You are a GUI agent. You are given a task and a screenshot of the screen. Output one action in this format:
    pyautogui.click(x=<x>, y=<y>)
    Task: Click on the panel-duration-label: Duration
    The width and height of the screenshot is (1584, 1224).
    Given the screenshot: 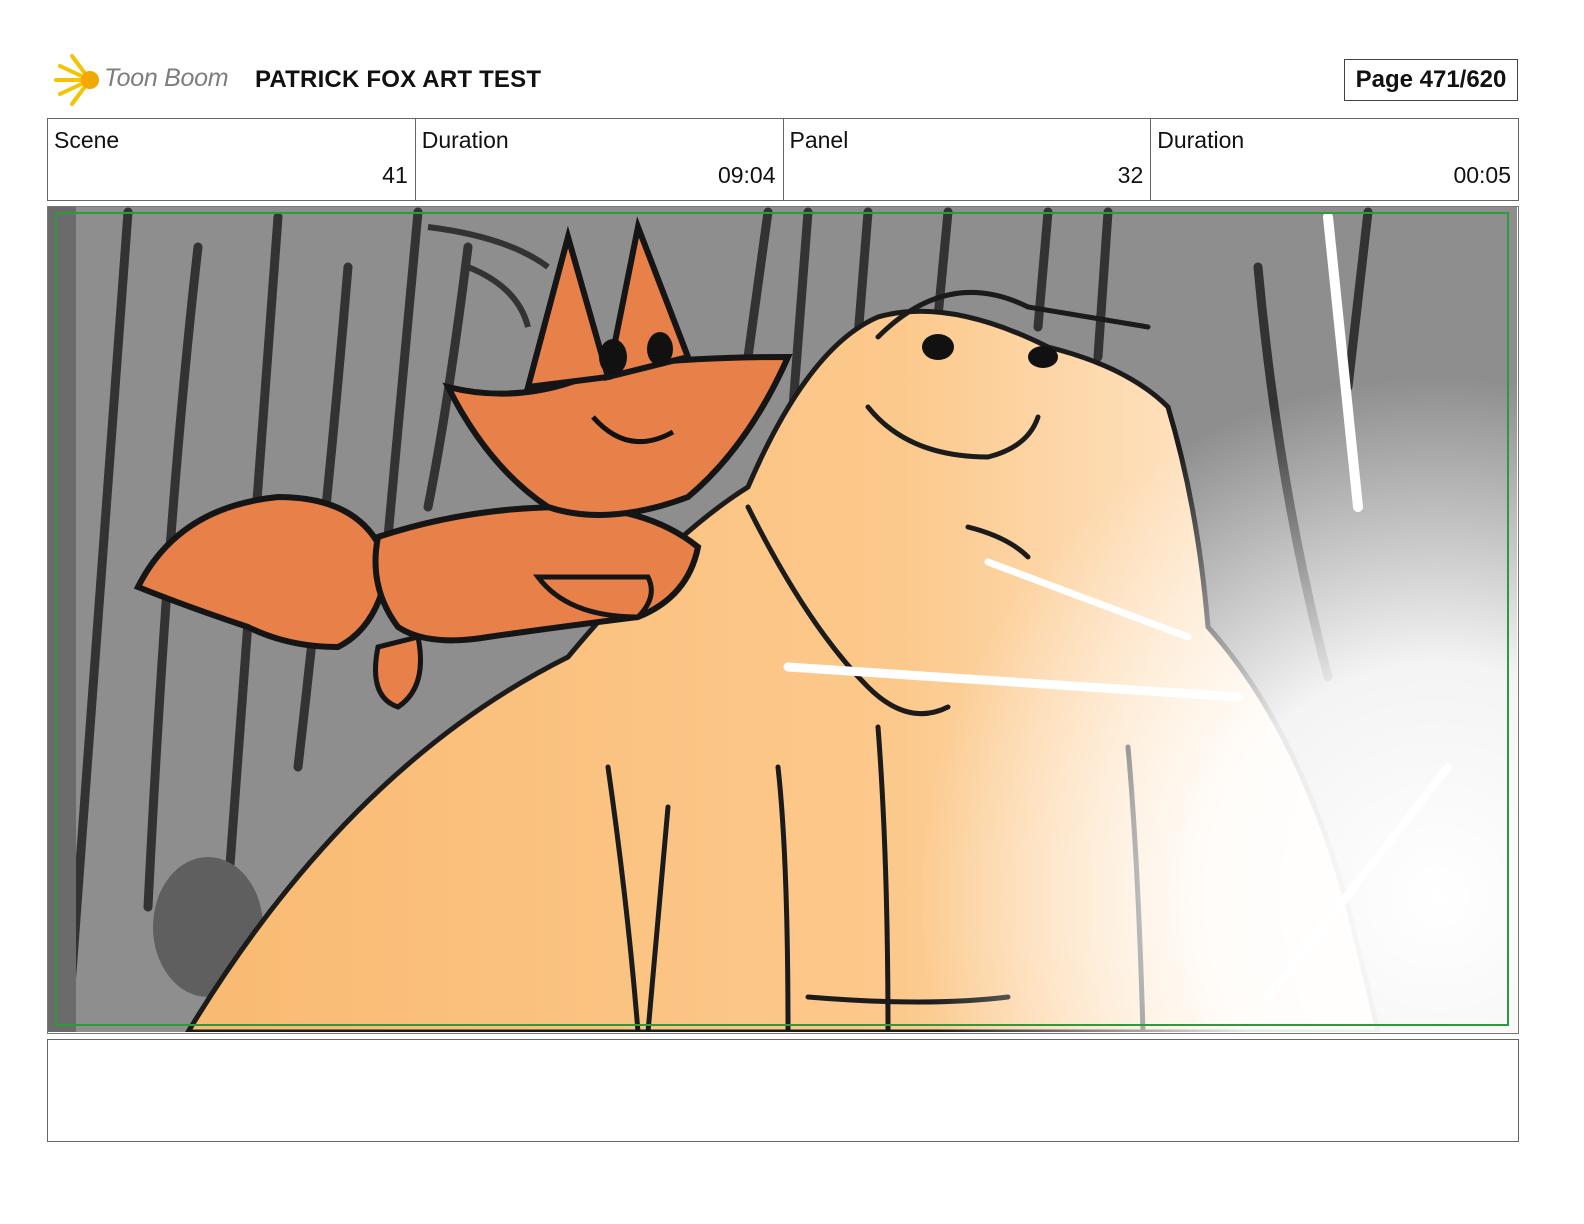 What is the action you would take?
    pyautogui.click(x=1201, y=140)
    